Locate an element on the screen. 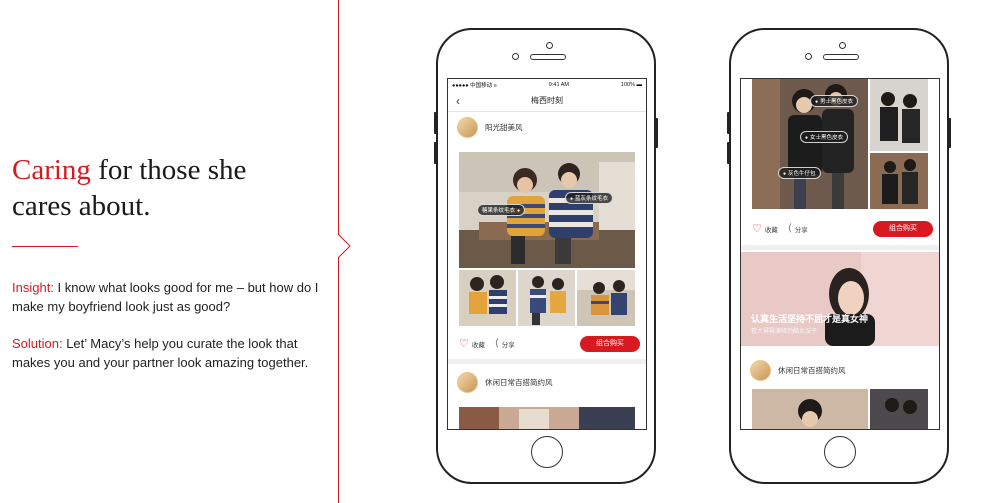 This screenshot has height=503, width=992. promo-banner: 认真生活坚持不屈才是真女神 看大幂幂演绎劲酷女汉子 is located at coordinates (840, 299).